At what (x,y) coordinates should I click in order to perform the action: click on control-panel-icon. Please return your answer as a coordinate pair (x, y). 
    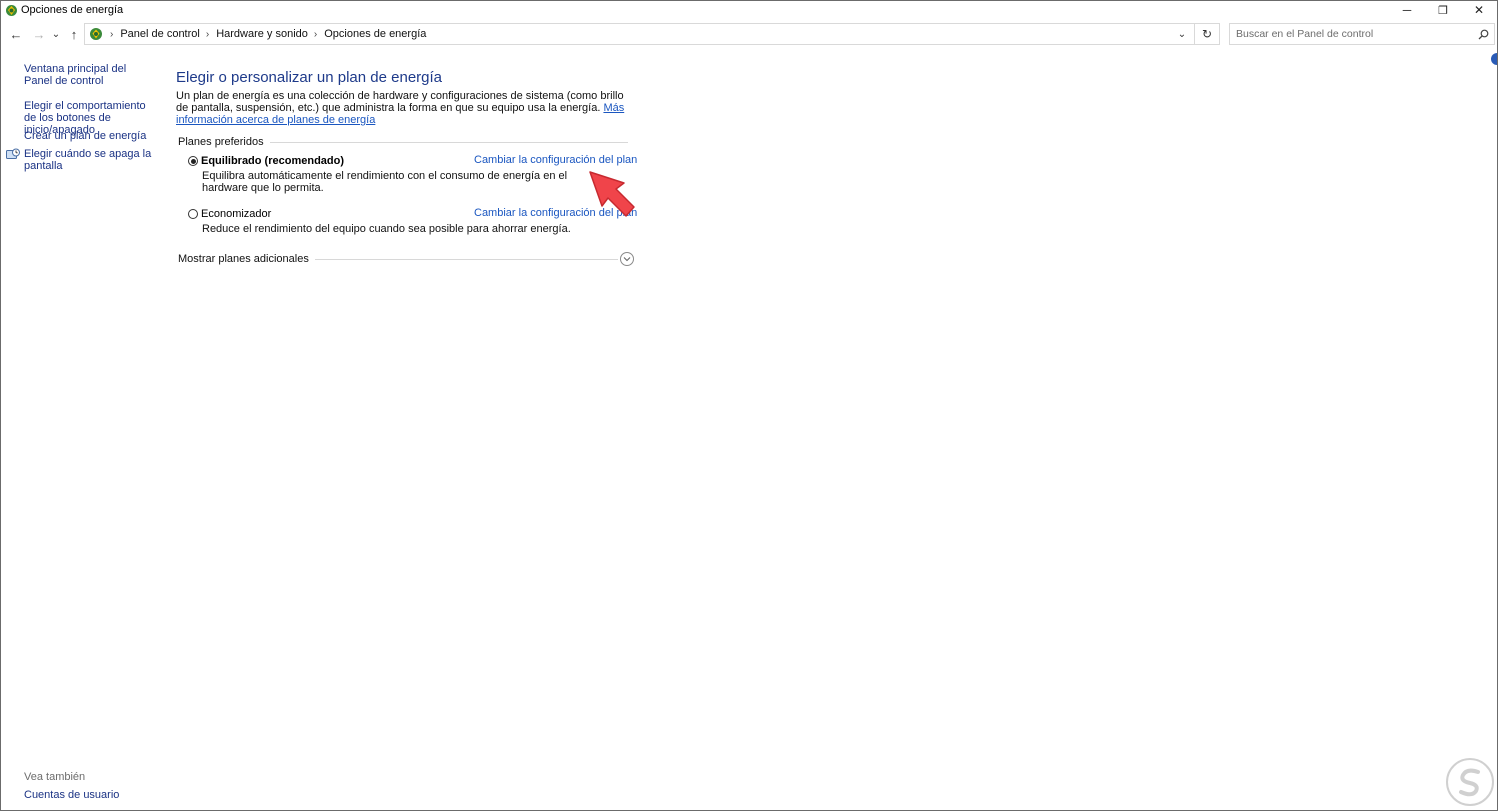
    Looking at the image, I should click on (96, 34).